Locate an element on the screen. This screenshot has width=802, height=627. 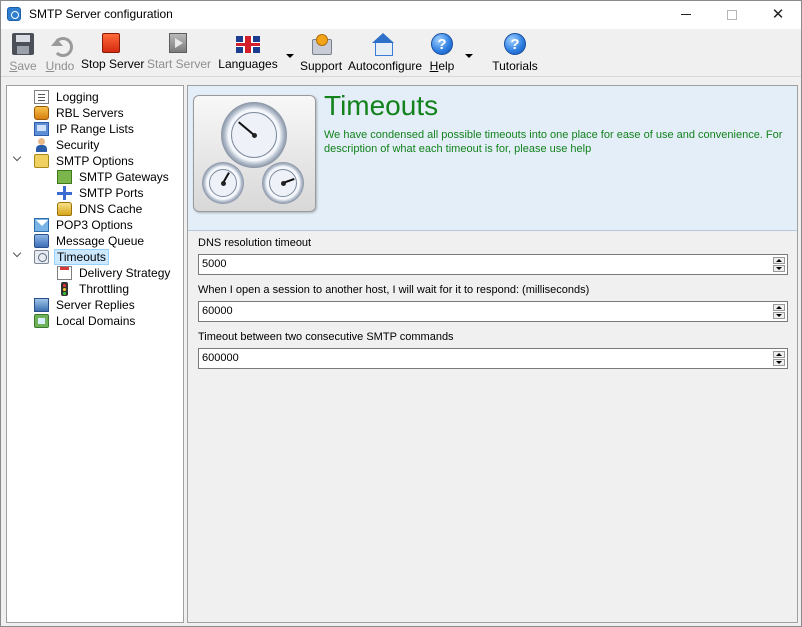
collapse-timeouts-chevron-icon is located at coordinates (17, 253).